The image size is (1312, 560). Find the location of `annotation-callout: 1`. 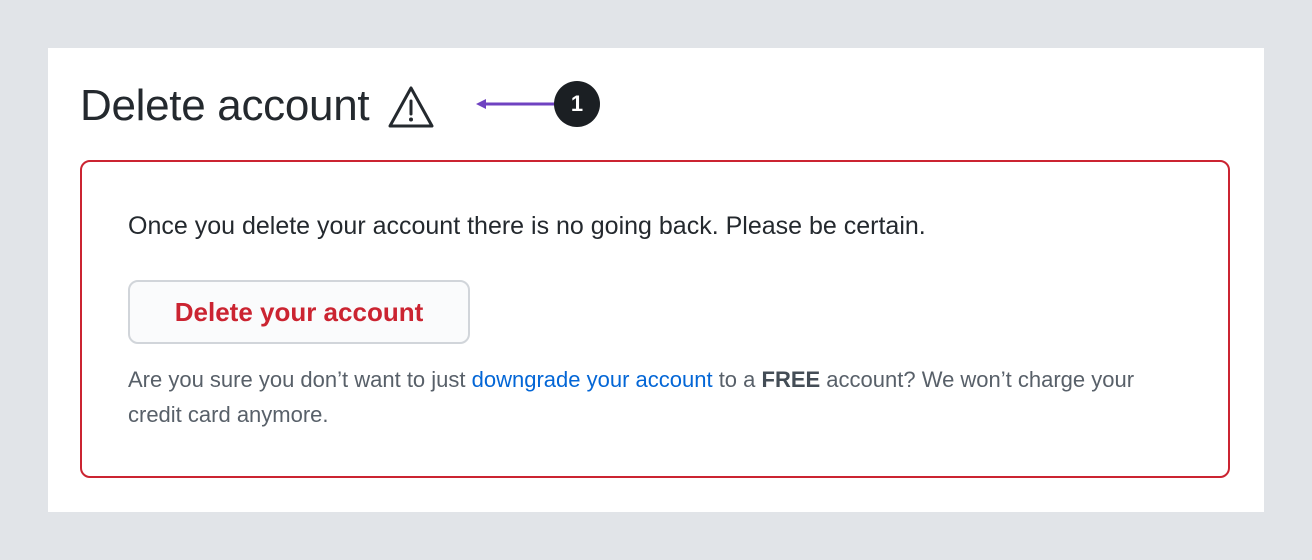

annotation-callout: 1 is located at coordinates (538, 104).